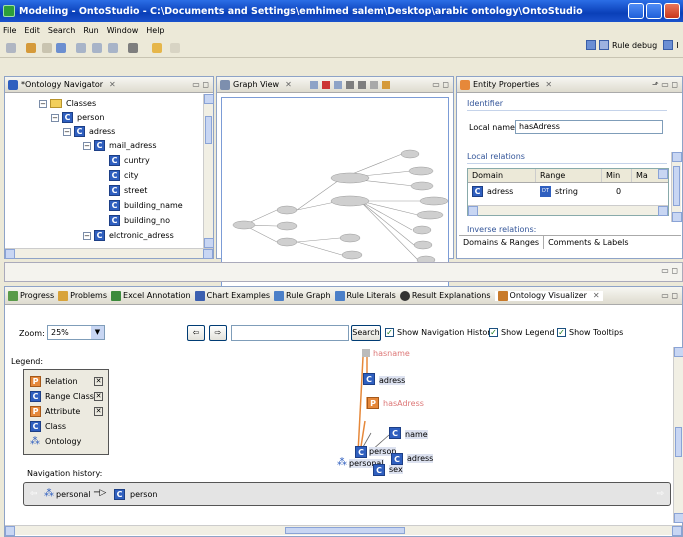 The image size is (683, 537). Describe the element at coordinates (522, 332) in the screenshot. I see `show-legend-option: ✓ Show Legend` at that location.